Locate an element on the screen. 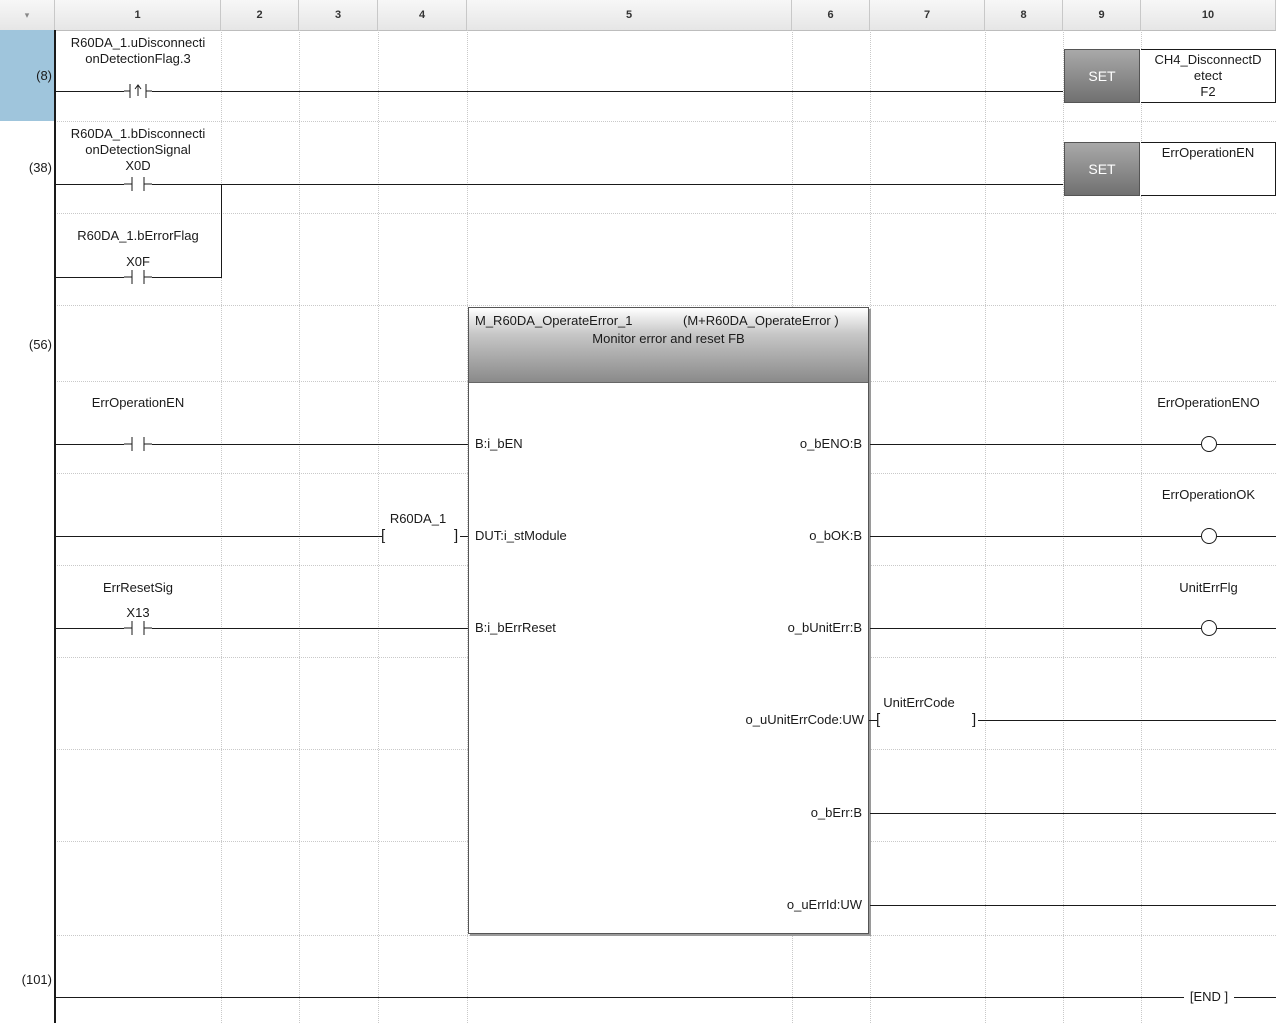 This screenshot has height=1023, width=1276. column-10: 10 is located at coordinates (1208, 15).